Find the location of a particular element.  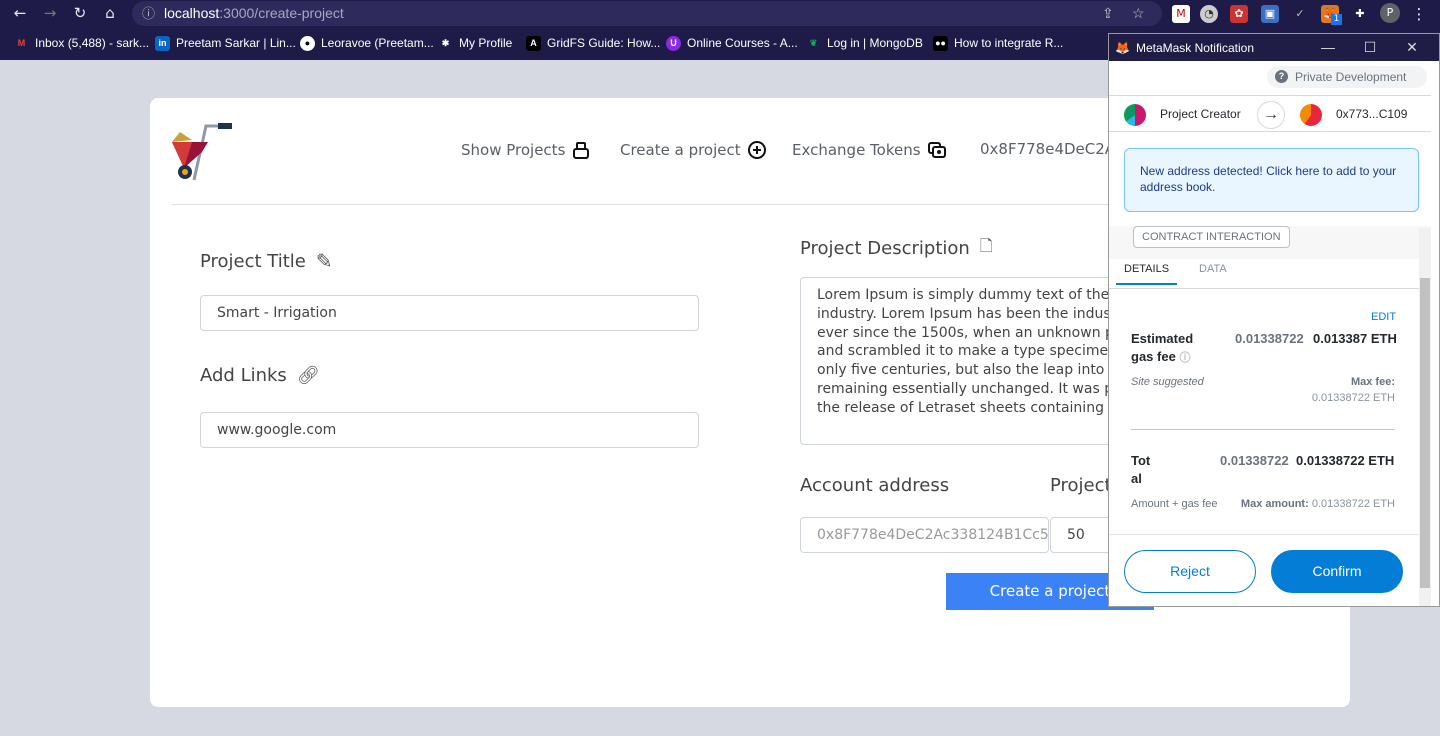

mcafee-extension-icon: M is located at coordinates (1181, 14).